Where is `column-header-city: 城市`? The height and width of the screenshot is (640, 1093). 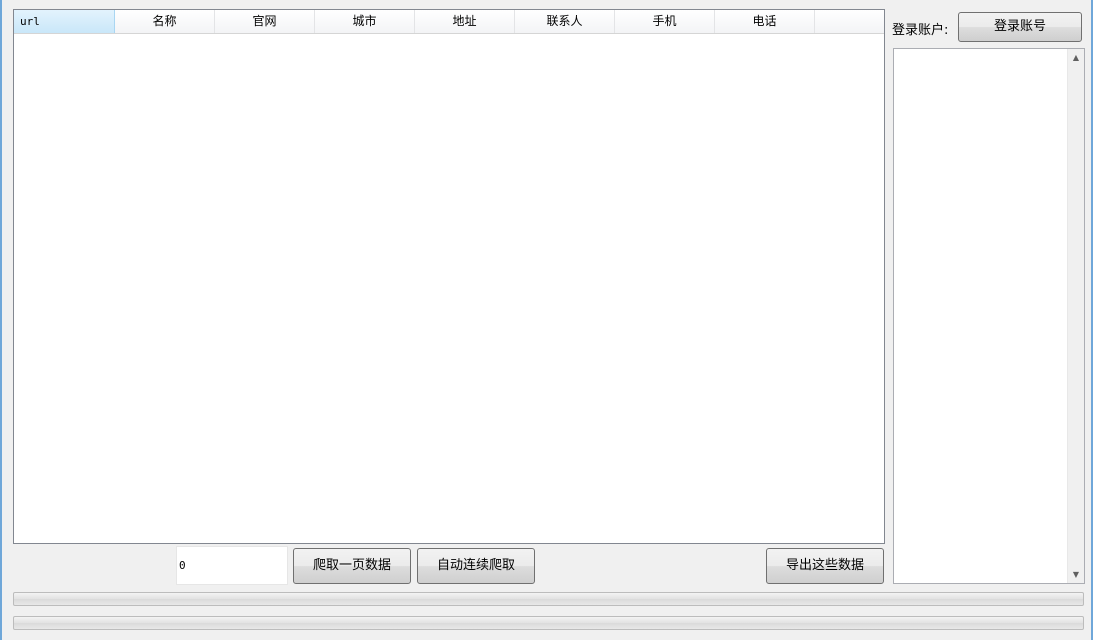
column-header-city: 城市 is located at coordinates (365, 21).